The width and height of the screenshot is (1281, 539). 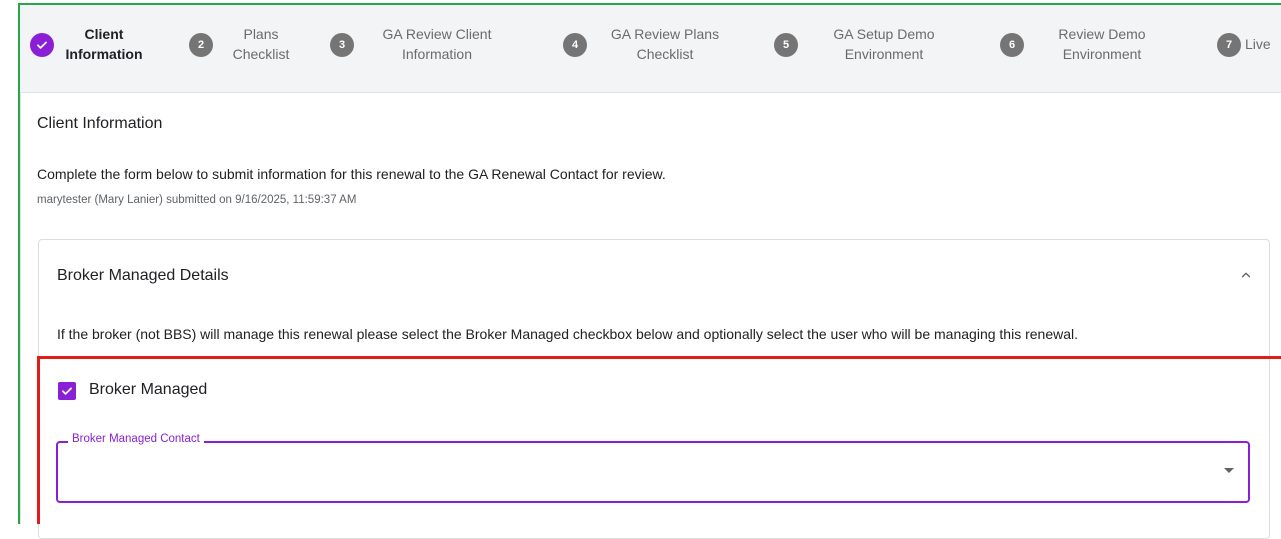 I want to click on step-label-line1: GA Setup Demo, so click(x=884, y=34).